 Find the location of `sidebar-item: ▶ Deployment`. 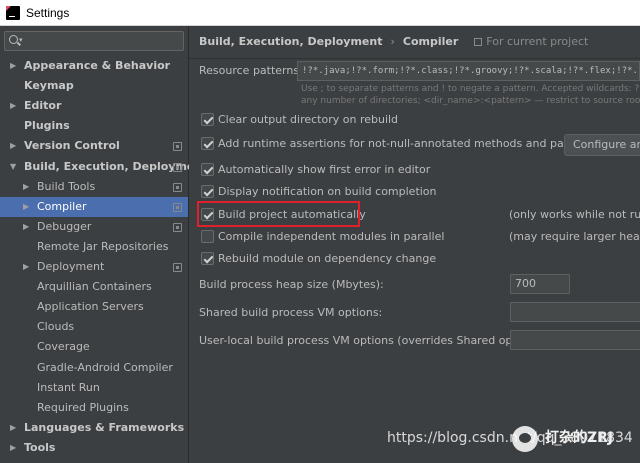

sidebar-item: ▶ Deployment is located at coordinates (94, 267).